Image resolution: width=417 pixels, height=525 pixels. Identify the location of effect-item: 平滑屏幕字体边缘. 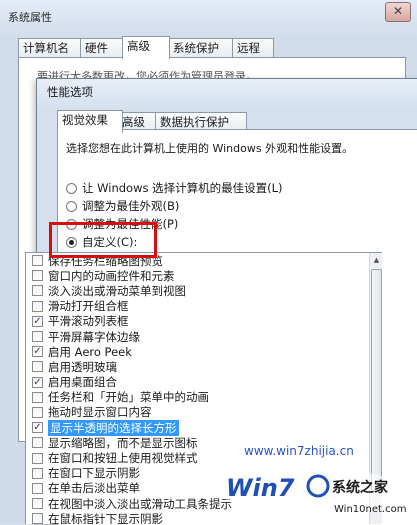
(204, 336).